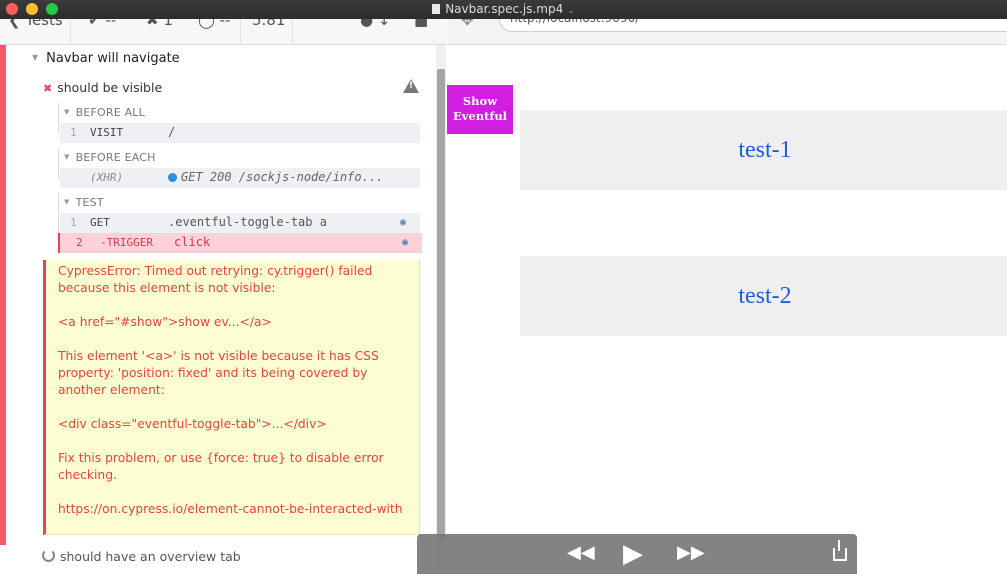 The width and height of the screenshot is (1007, 574). Describe the element at coordinates (150, 556) in the screenshot. I see `next-test-text: should have an overview tab` at that location.